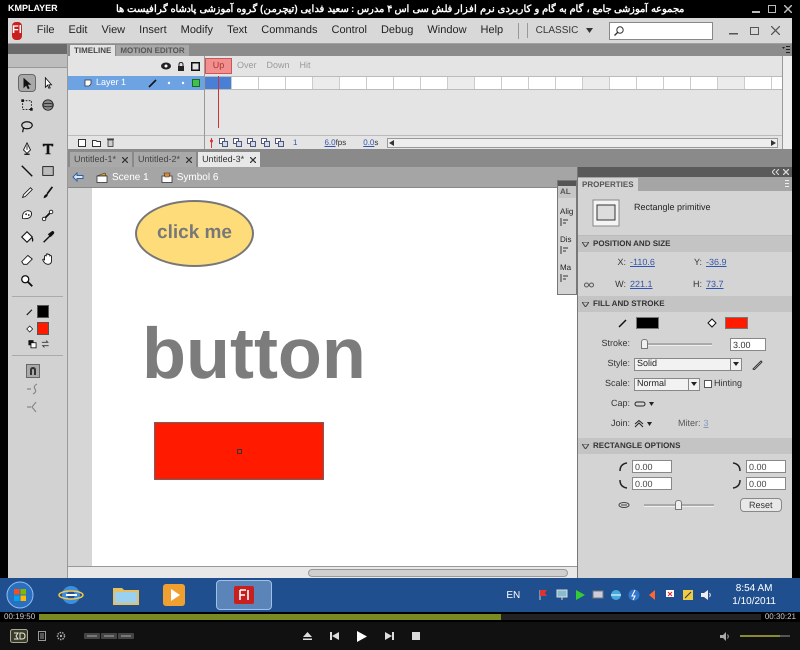 Image resolution: width=800 pixels, height=650 pixels. Describe the element at coordinates (322, 572) in the screenshot. I see `horizontal-scrollbar` at that location.